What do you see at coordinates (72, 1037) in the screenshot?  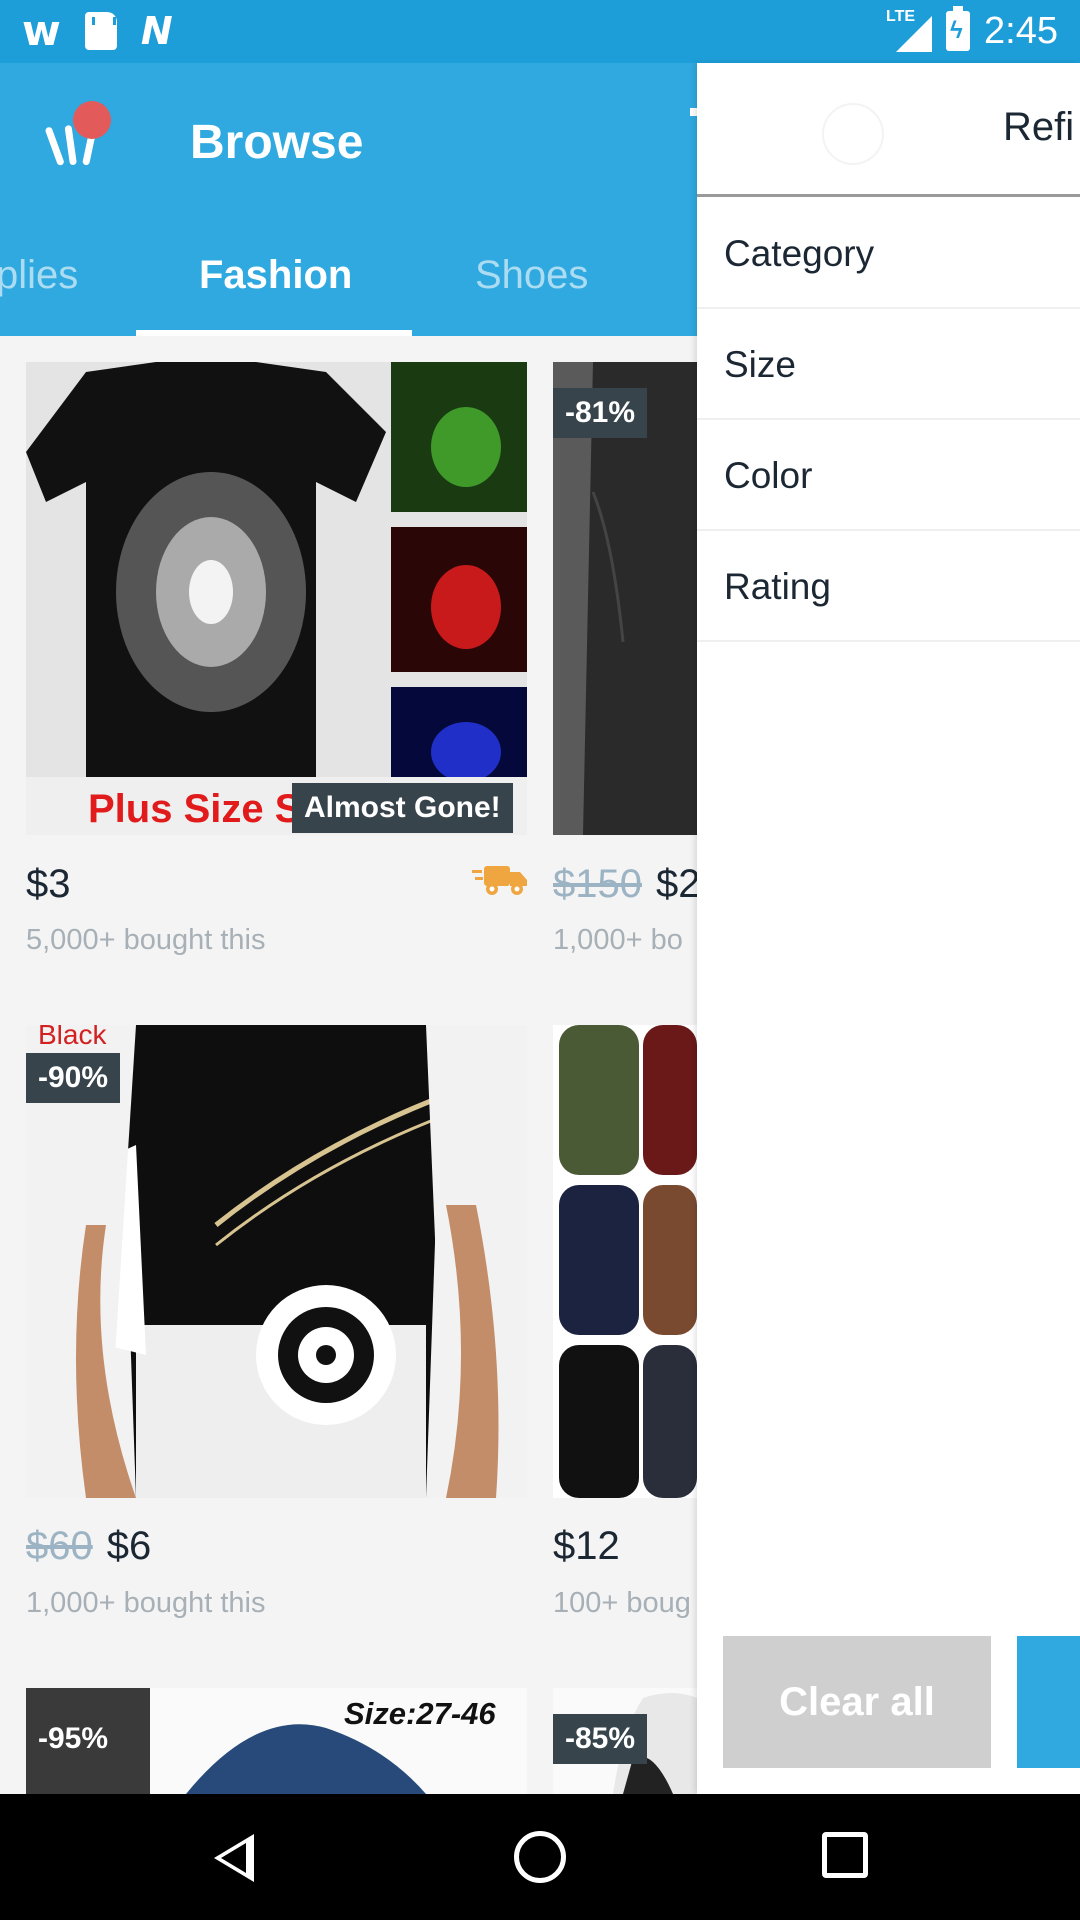 I see `product-overlay-text: Black` at bounding box center [72, 1037].